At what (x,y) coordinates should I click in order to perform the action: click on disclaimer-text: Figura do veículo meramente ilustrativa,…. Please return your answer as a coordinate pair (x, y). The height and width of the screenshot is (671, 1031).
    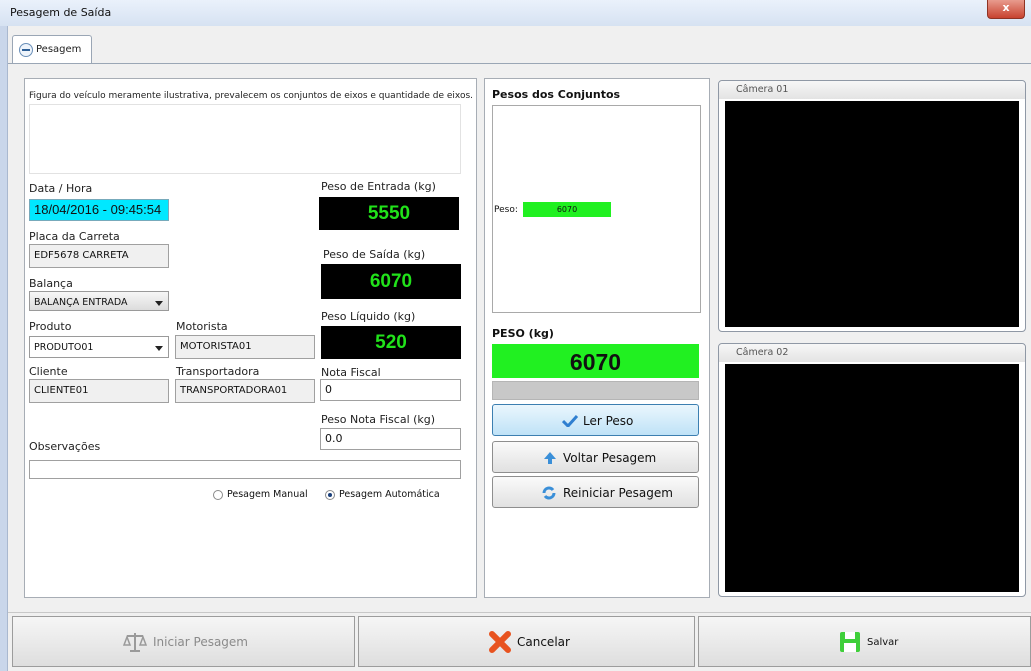
    Looking at the image, I should click on (251, 96).